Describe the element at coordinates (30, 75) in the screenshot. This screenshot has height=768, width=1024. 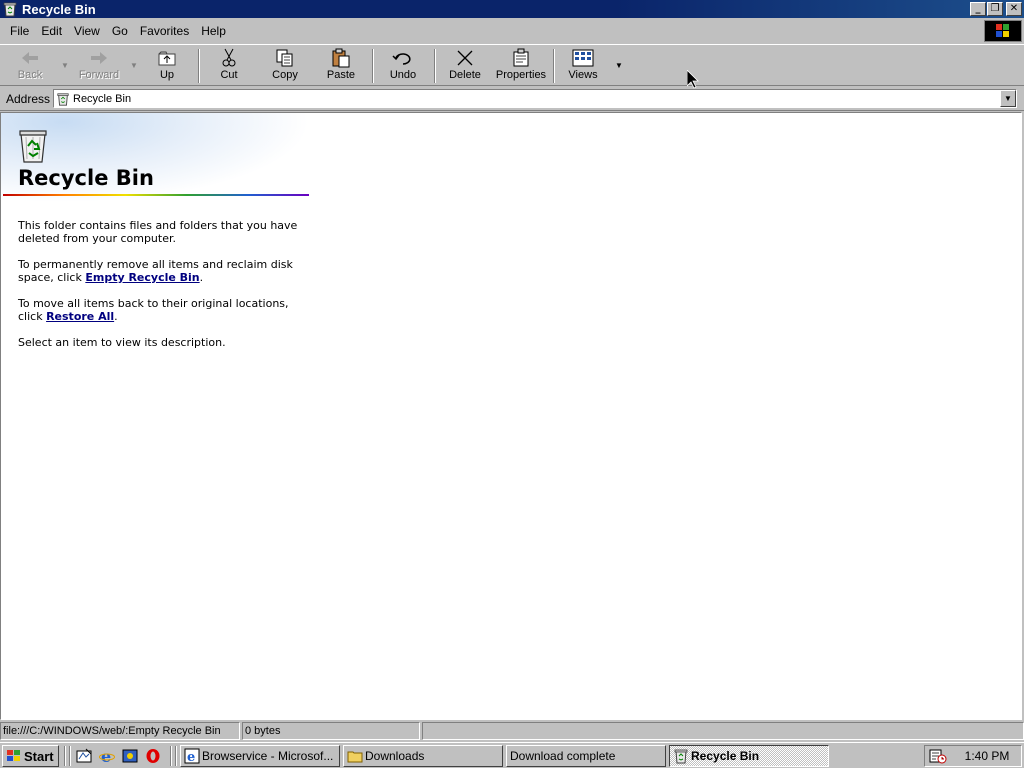
I see `back-label: Back` at that location.